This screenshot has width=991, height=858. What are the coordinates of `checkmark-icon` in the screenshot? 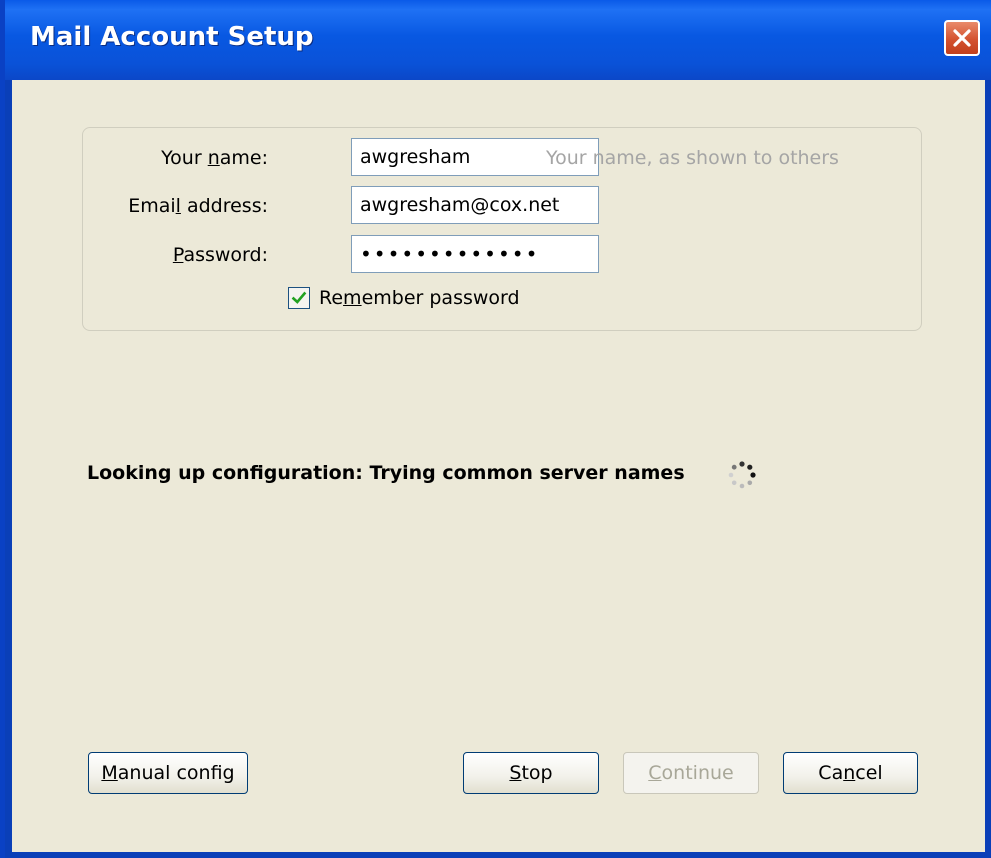 It's located at (299, 297).